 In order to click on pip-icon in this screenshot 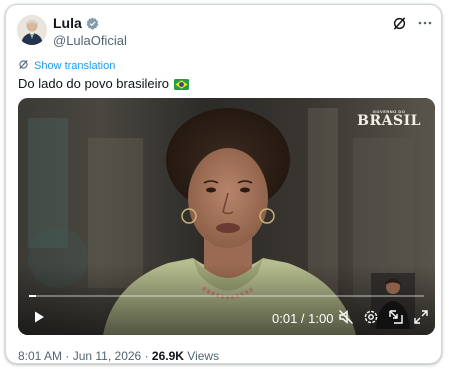, I will do `click(396, 317)`.